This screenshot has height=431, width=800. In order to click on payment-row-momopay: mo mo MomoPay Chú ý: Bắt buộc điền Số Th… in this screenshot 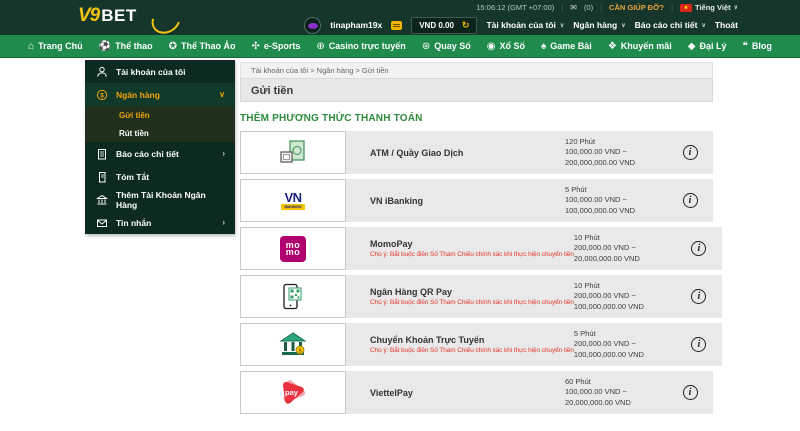, I will do `click(481, 248)`.